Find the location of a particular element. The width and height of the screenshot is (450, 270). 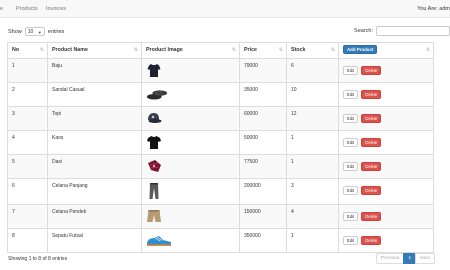

table-row: 4 Kaos 50000 1 Edit Delete is located at coordinates (220, 142).